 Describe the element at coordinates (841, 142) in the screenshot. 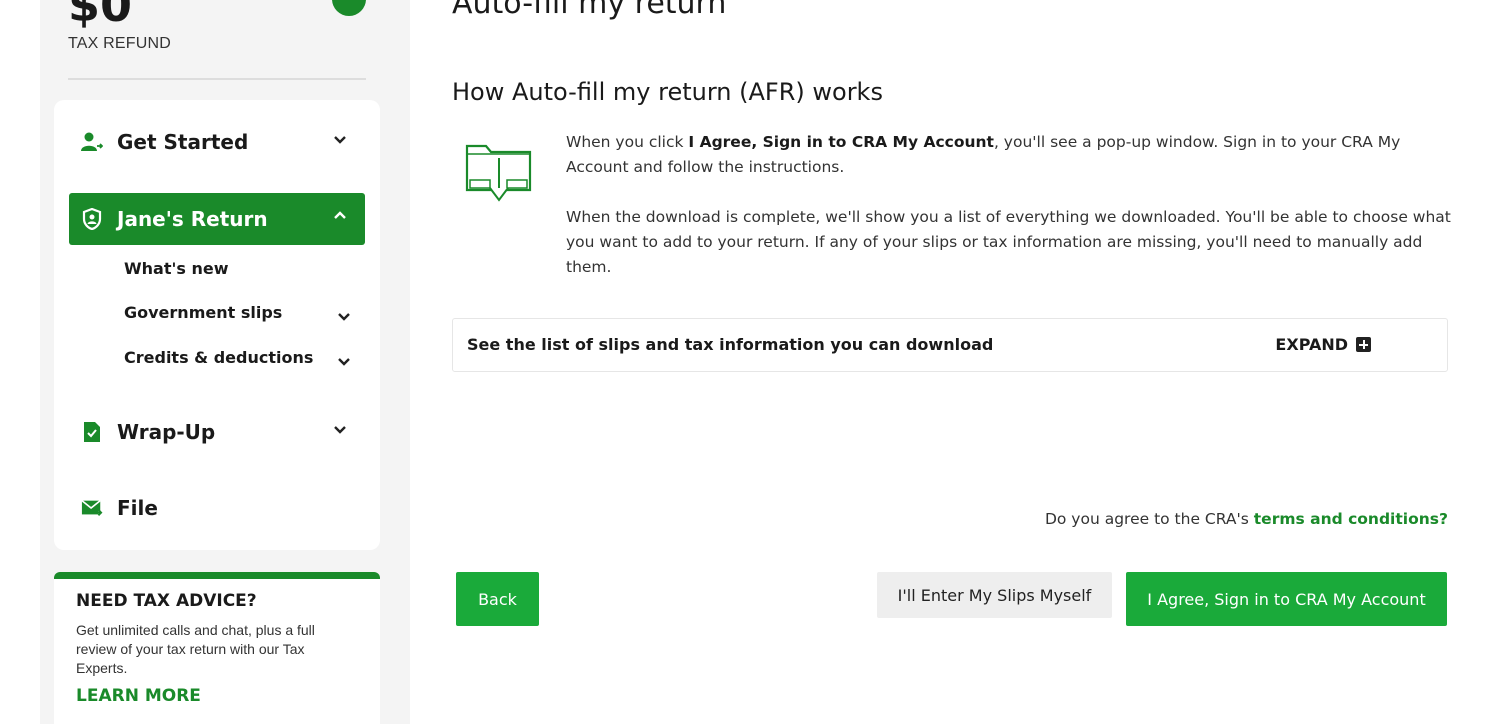

I see `para1-bold: I Agree, Sign in to CRA My Account` at that location.